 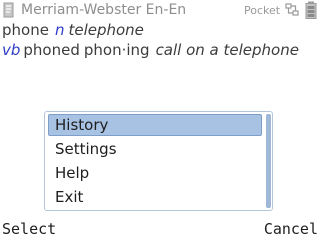 I want to click on title-bar: Merriam-Webster En-En Pocket, so click(x=160, y=10).